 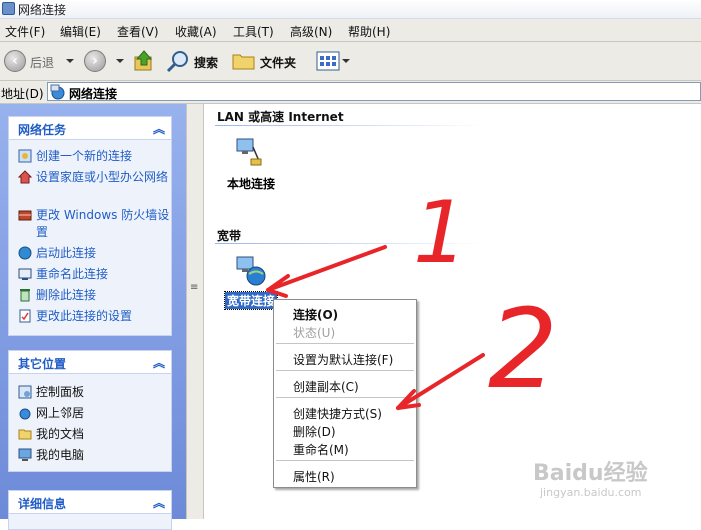 What do you see at coordinates (440, 233) in the screenshot?
I see `annotation-number-1: 1` at bounding box center [440, 233].